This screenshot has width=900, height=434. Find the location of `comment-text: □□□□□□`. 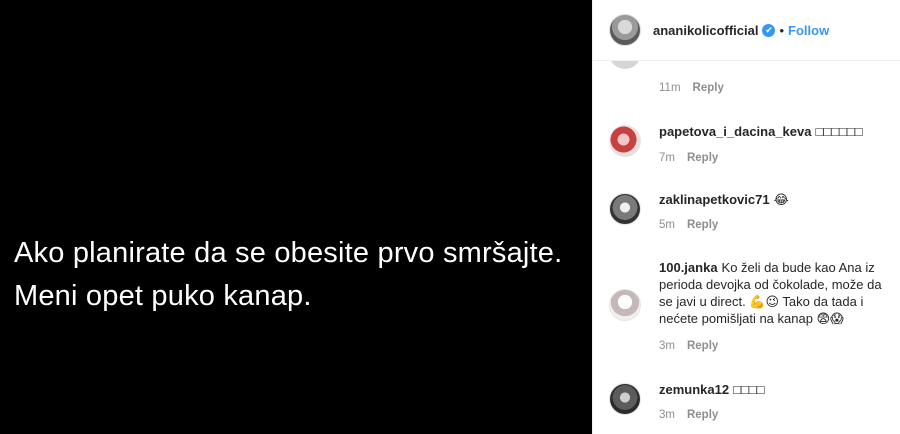

comment-text: □□□□□□ is located at coordinates (839, 131).